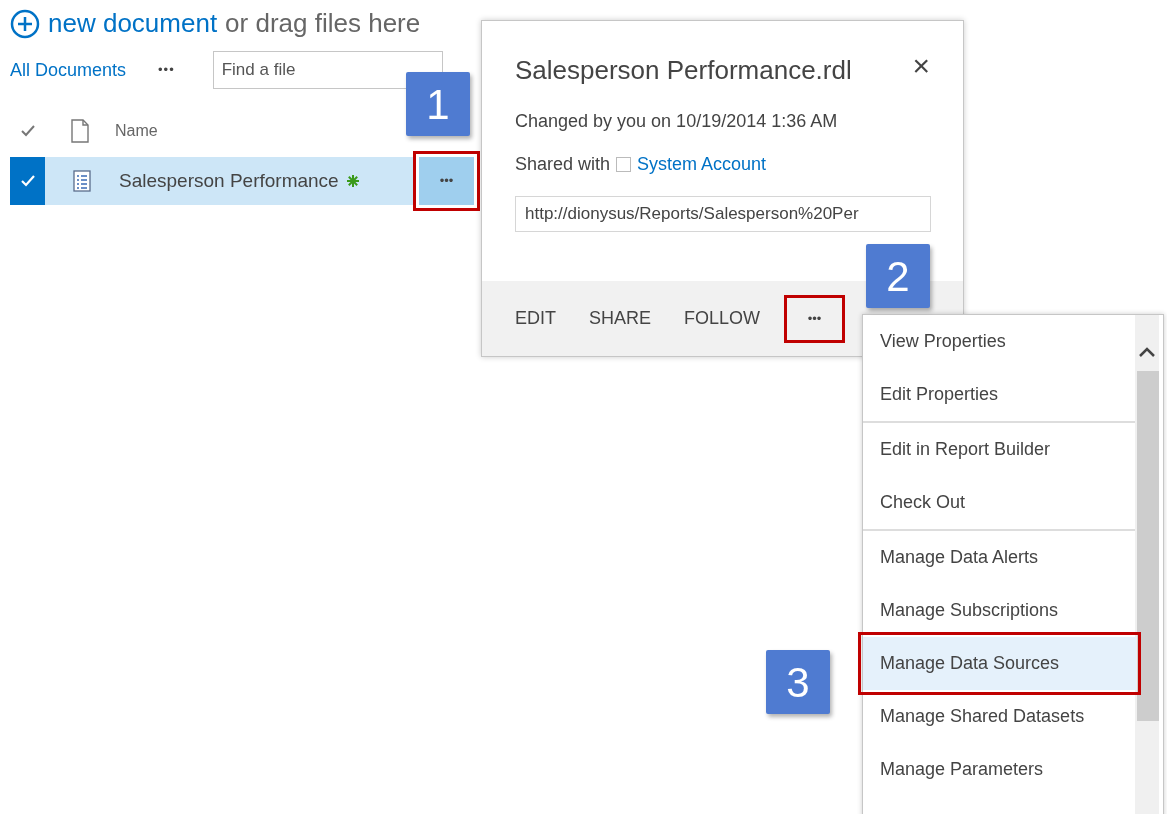 The image size is (1167, 814). Describe the element at coordinates (25, 23) in the screenshot. I see `add-icon` at that location.